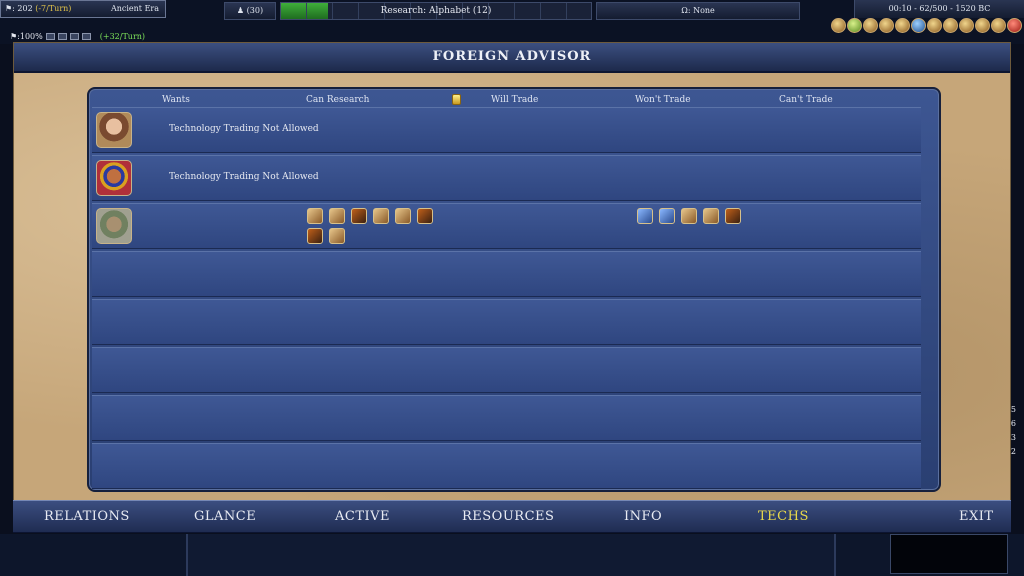  I want to click on person-icon: ♟, so click(240, 10).